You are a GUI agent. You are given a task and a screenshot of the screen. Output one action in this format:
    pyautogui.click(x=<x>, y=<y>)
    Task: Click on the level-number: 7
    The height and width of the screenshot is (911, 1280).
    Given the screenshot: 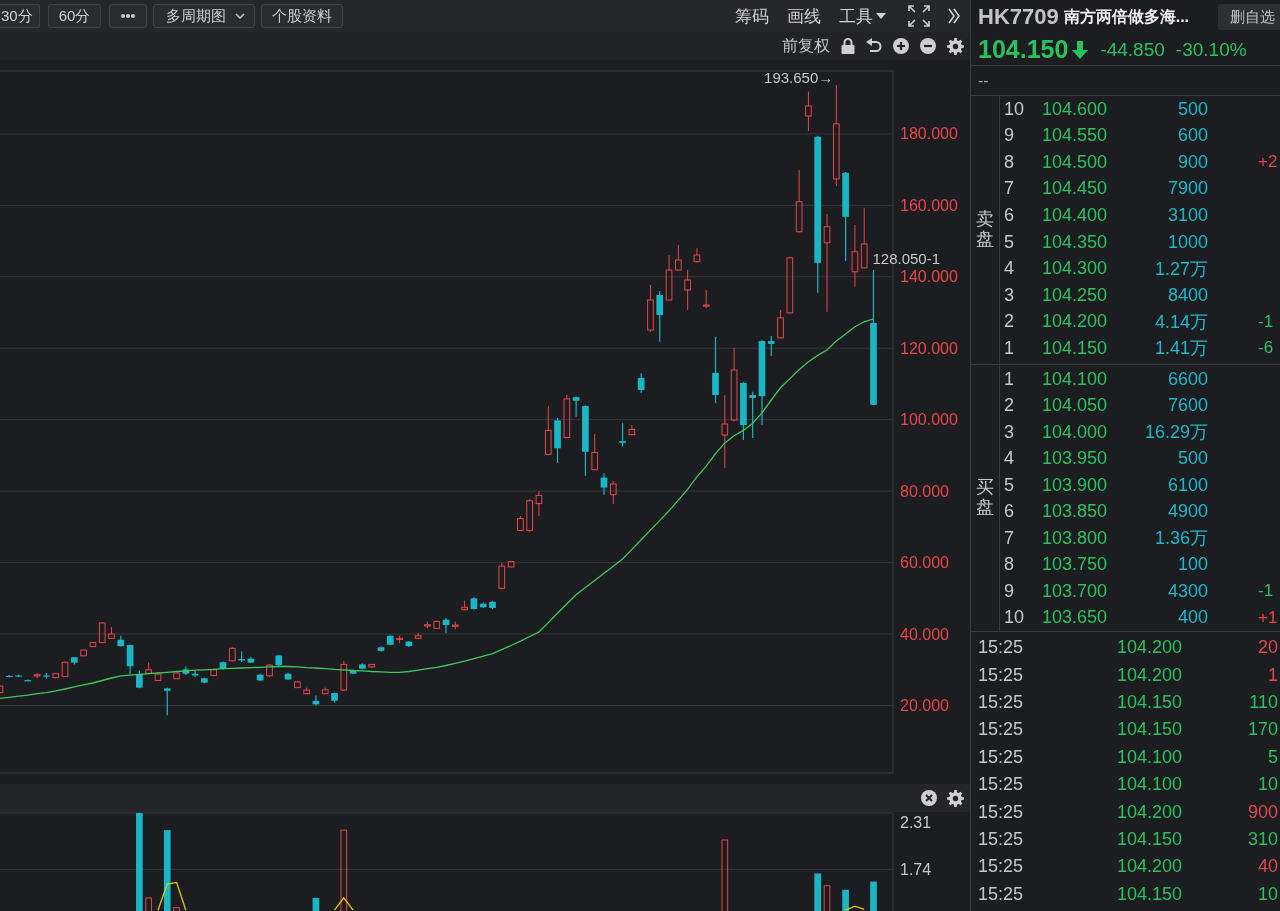 What is the action you would take?
    pyautogui.click(x=1009, y=538)
    